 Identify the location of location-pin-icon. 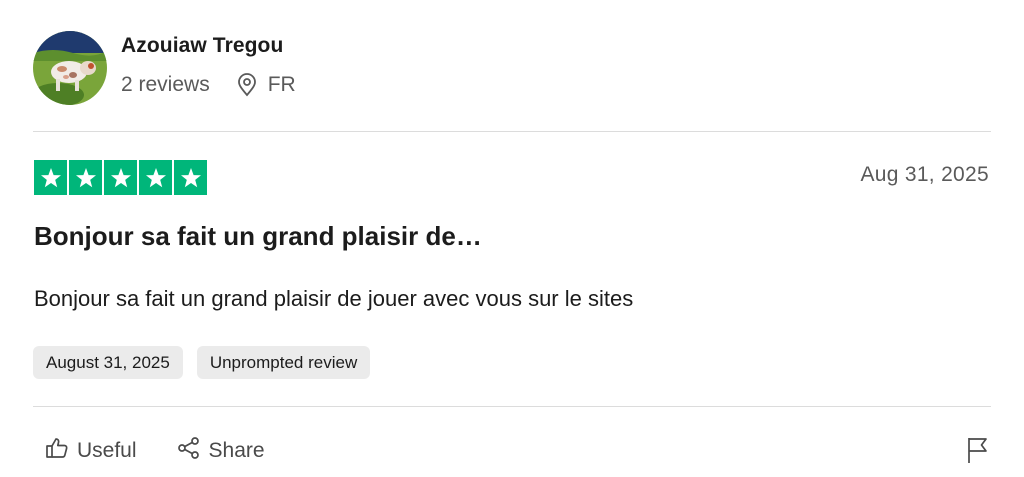
(247, 85).